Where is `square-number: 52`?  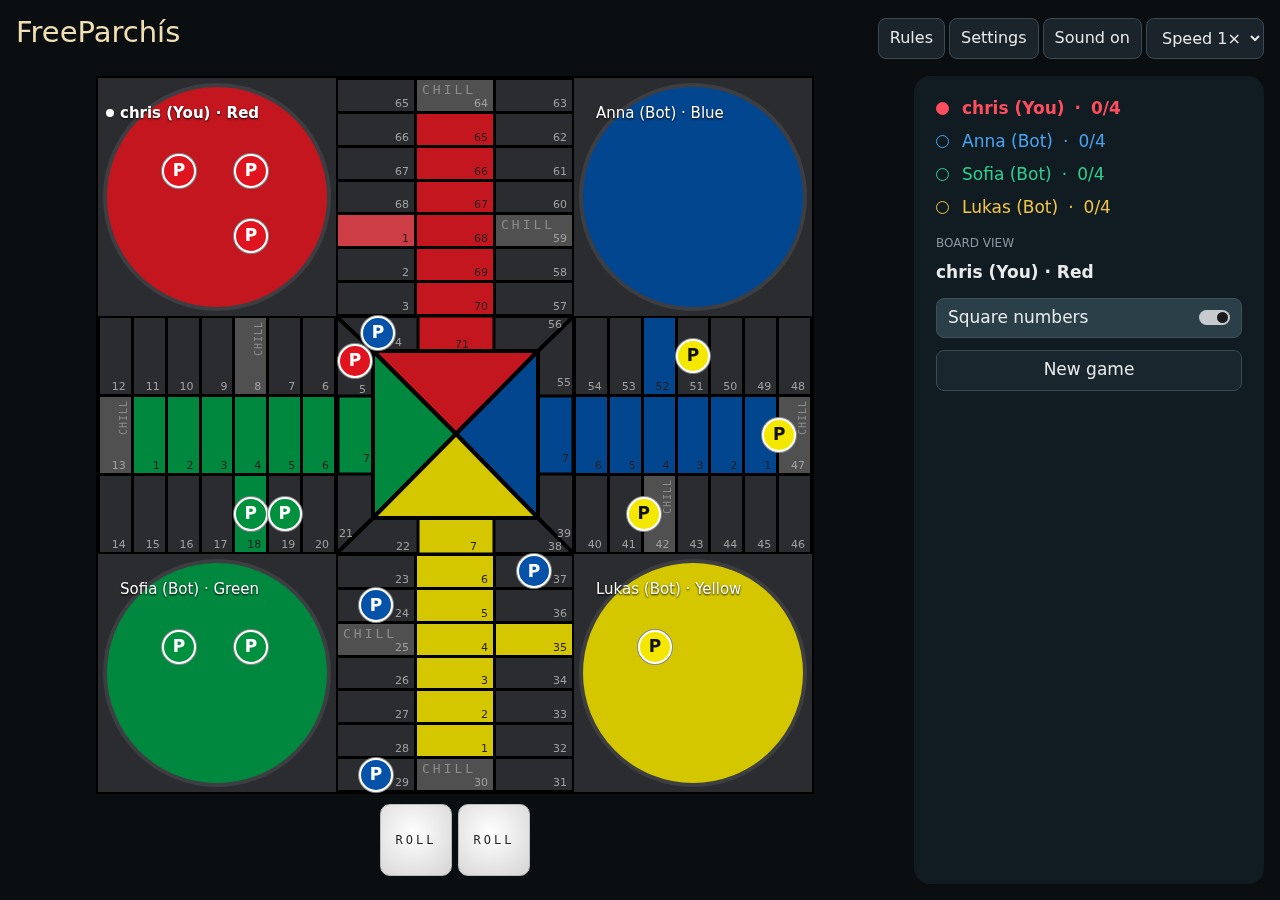 square-number: 52 is located at coordinates (662, 386).